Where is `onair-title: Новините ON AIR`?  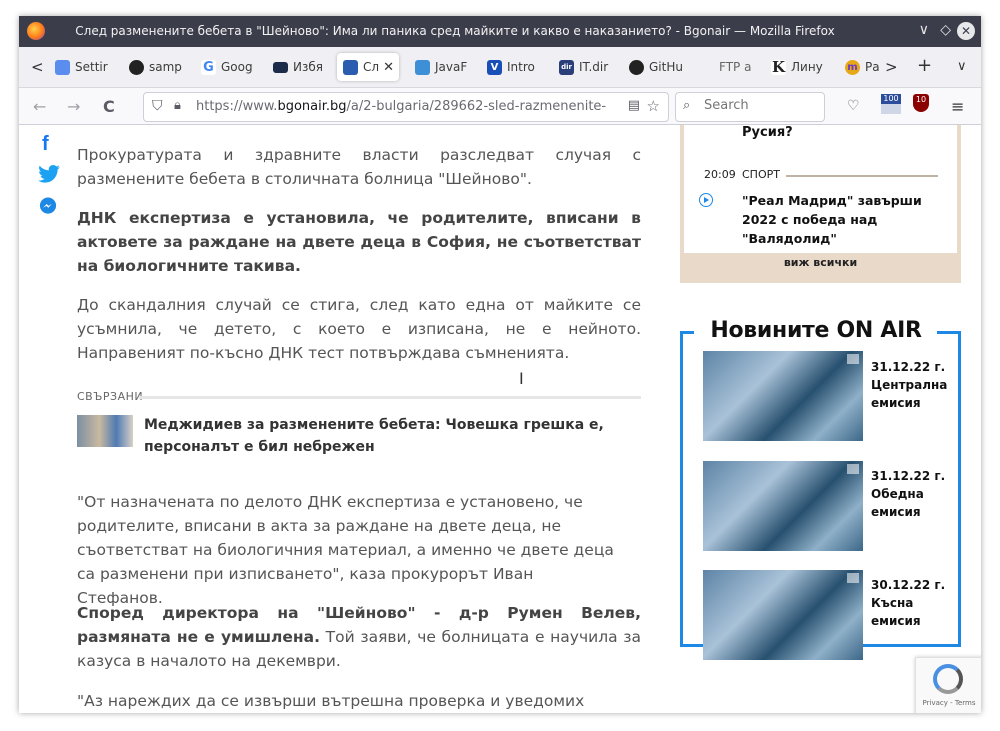 onair-title: Новините ON AIR is located at coordinates (816, 330).